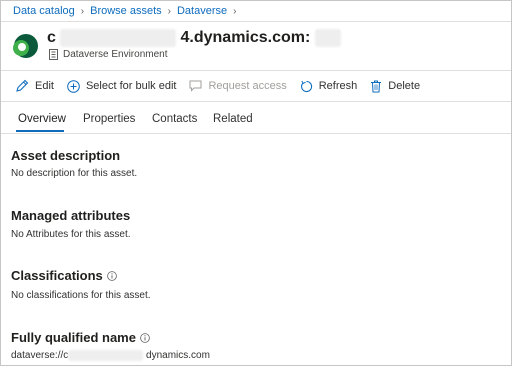  I want to click on header-divider, so click(256, 21).